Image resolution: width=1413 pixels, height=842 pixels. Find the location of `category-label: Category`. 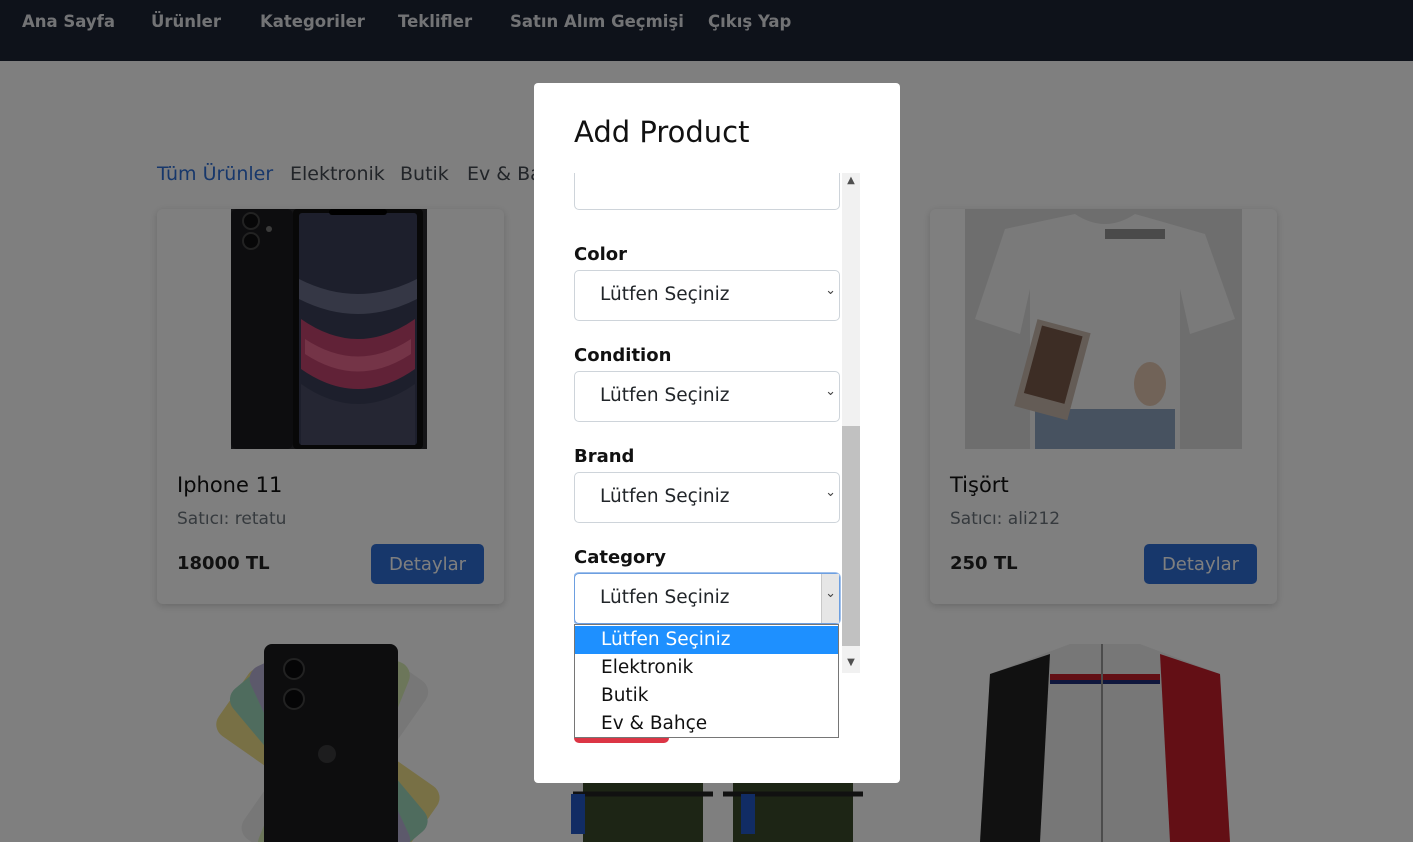

category-label: Category is located at coordinates (620, 557).